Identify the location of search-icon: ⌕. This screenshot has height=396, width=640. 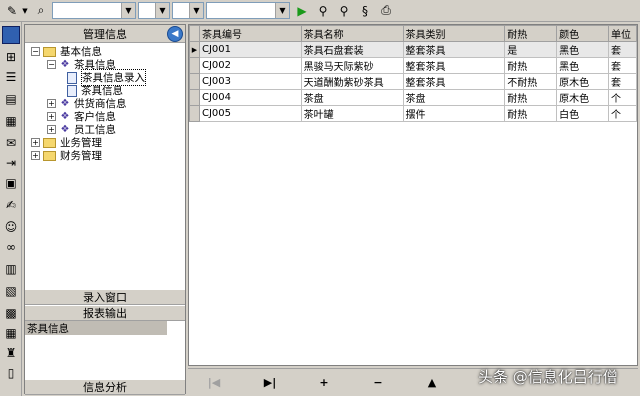
(41, 11).